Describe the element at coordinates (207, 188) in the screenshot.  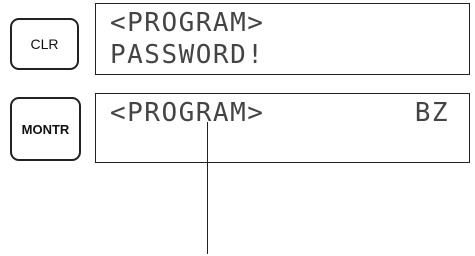
I see `leader-line` at that location.